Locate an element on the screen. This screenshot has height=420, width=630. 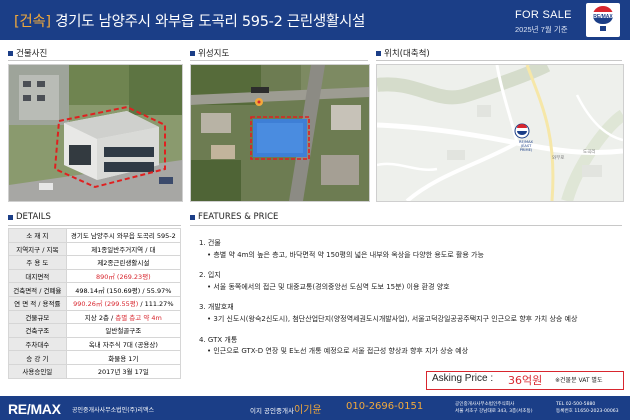
detail-value: 890㎡ (269.23평) is located at coordinates (123, 276).